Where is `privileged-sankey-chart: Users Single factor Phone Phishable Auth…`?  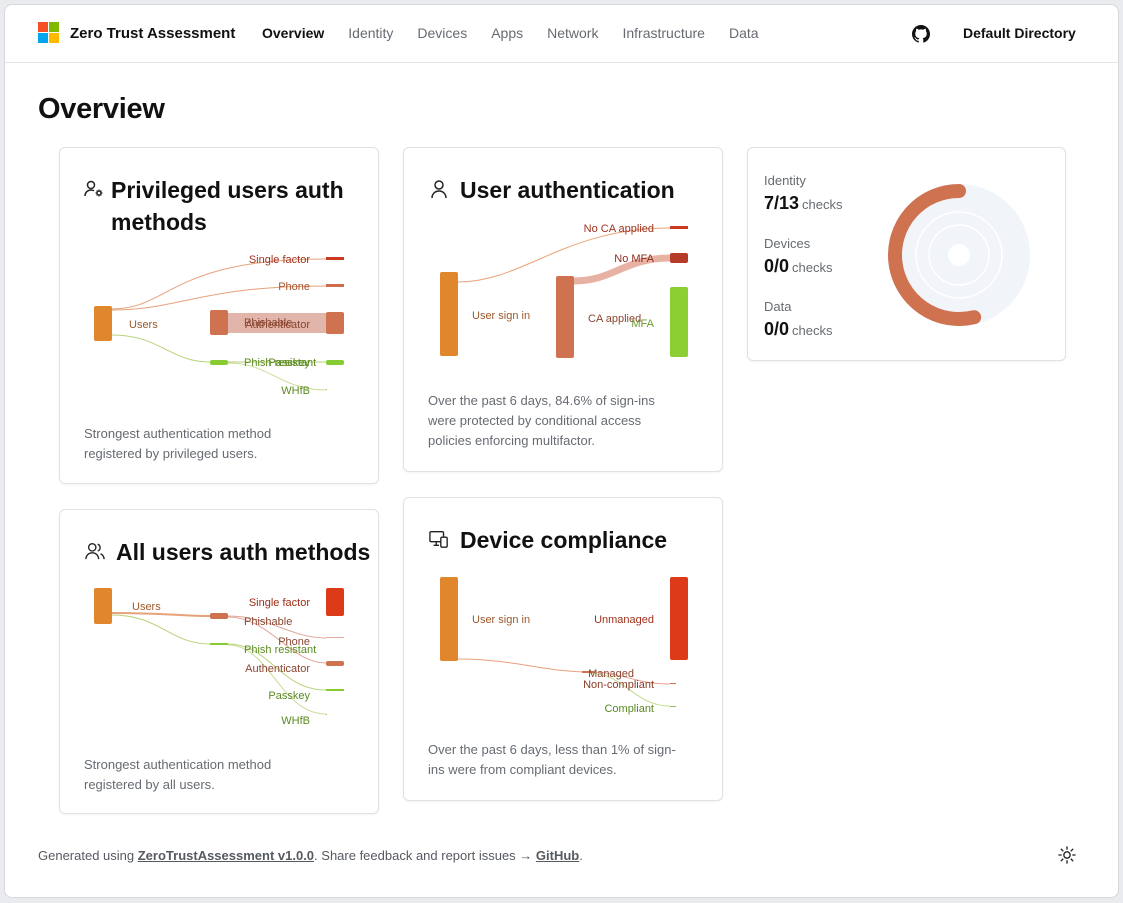 privileged-sankey-chart: Users Single factor Phone Phishable Auth… is located at coordinates (219, 325).